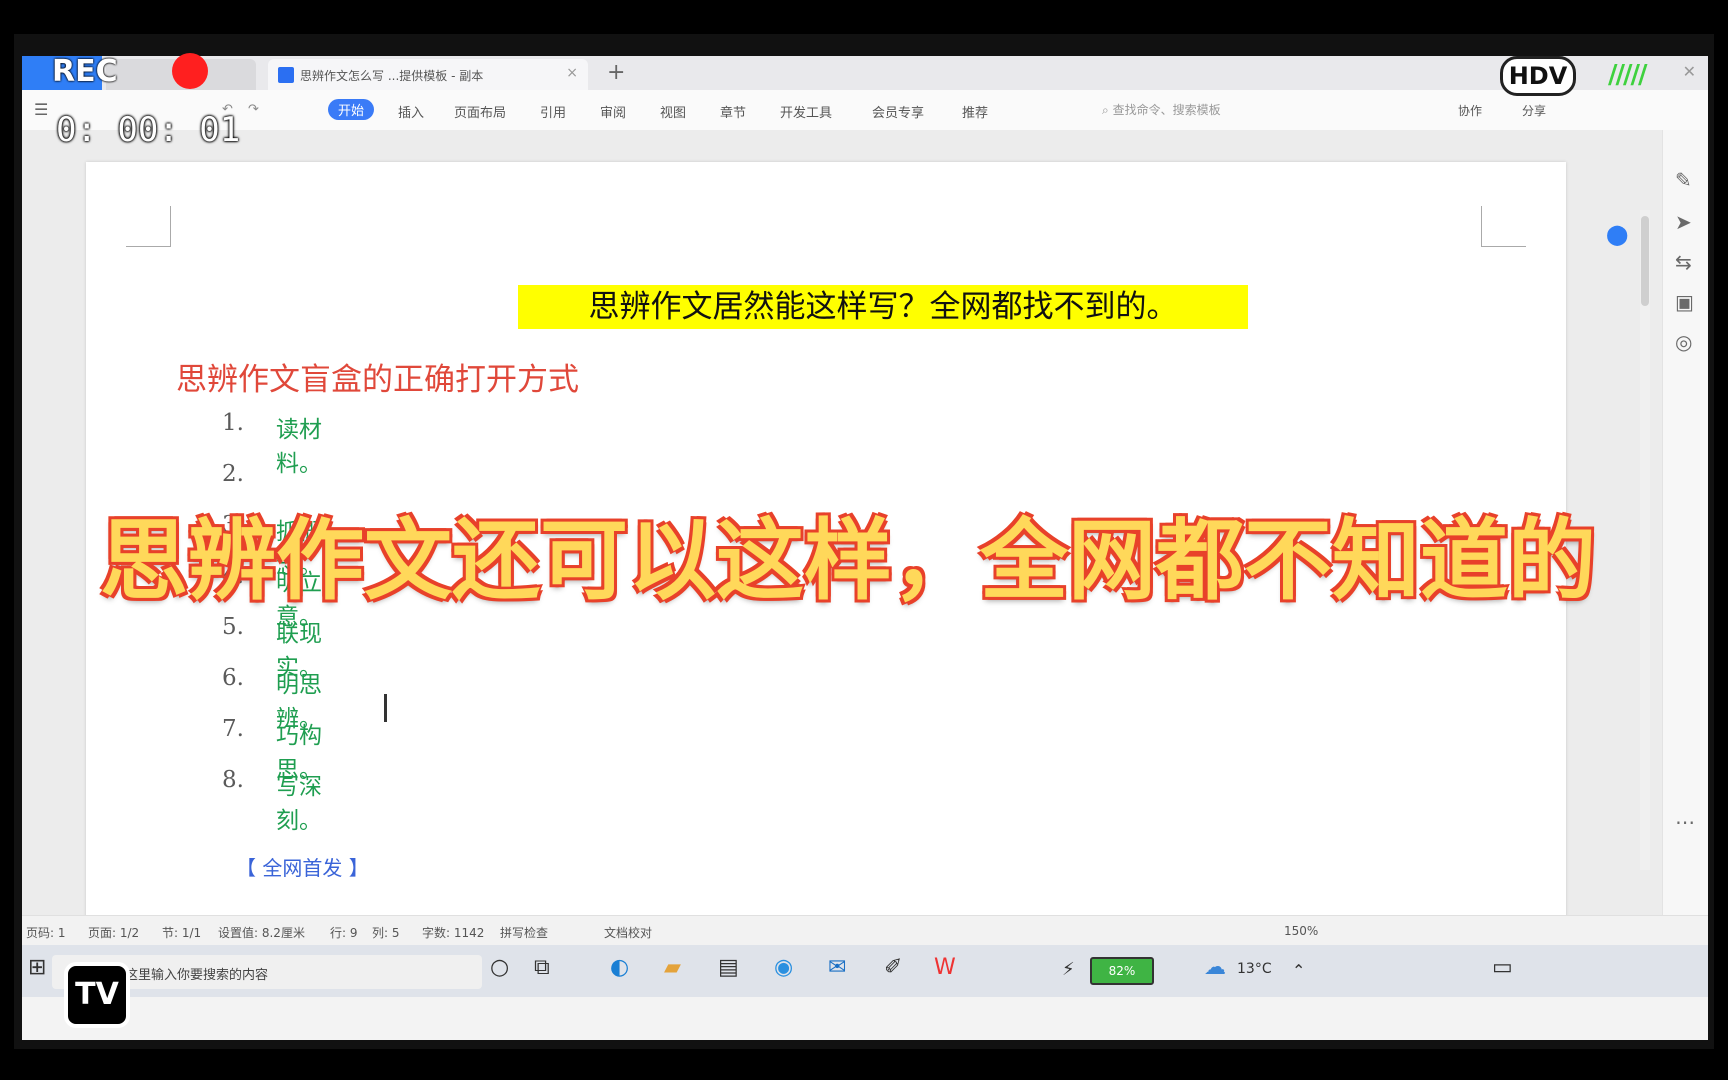 The height and width of the screenshot is (1080, 1728). I want to click on redo-icon: ↷, so click(253, 109).